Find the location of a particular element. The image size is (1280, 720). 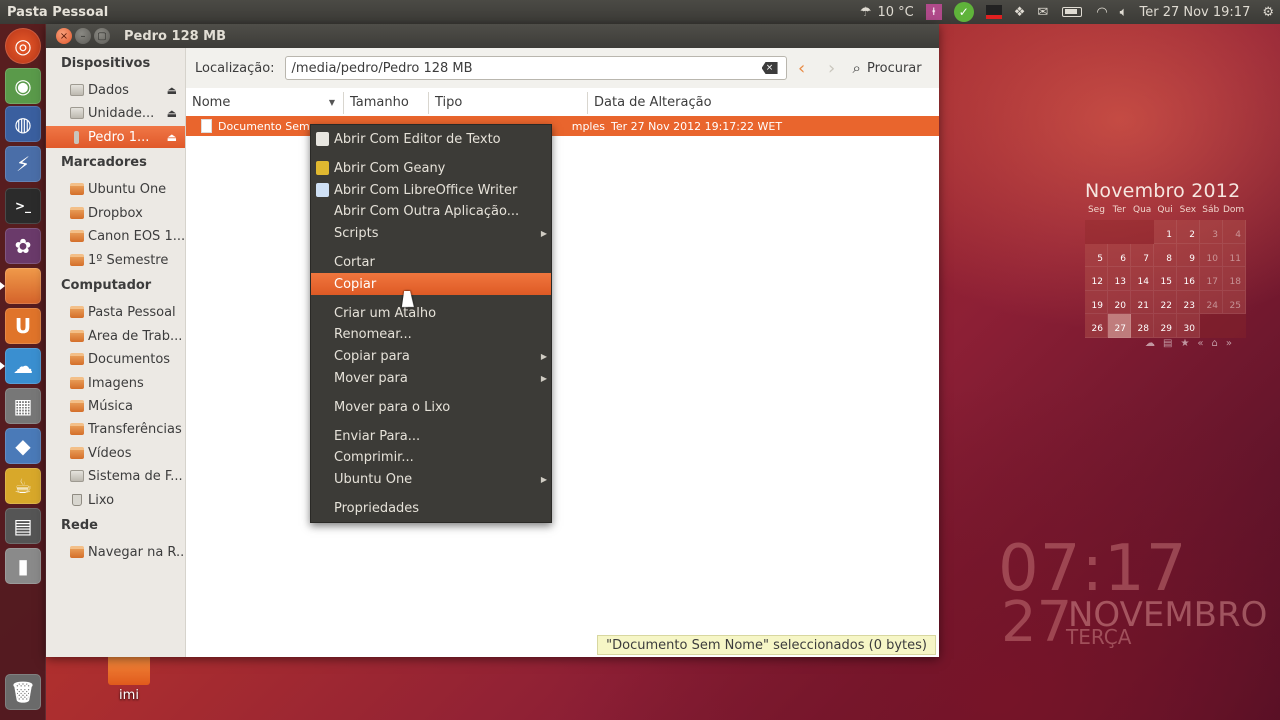

menu-item-scripts: Scripts ▶ is located at coordinates (431, 233).